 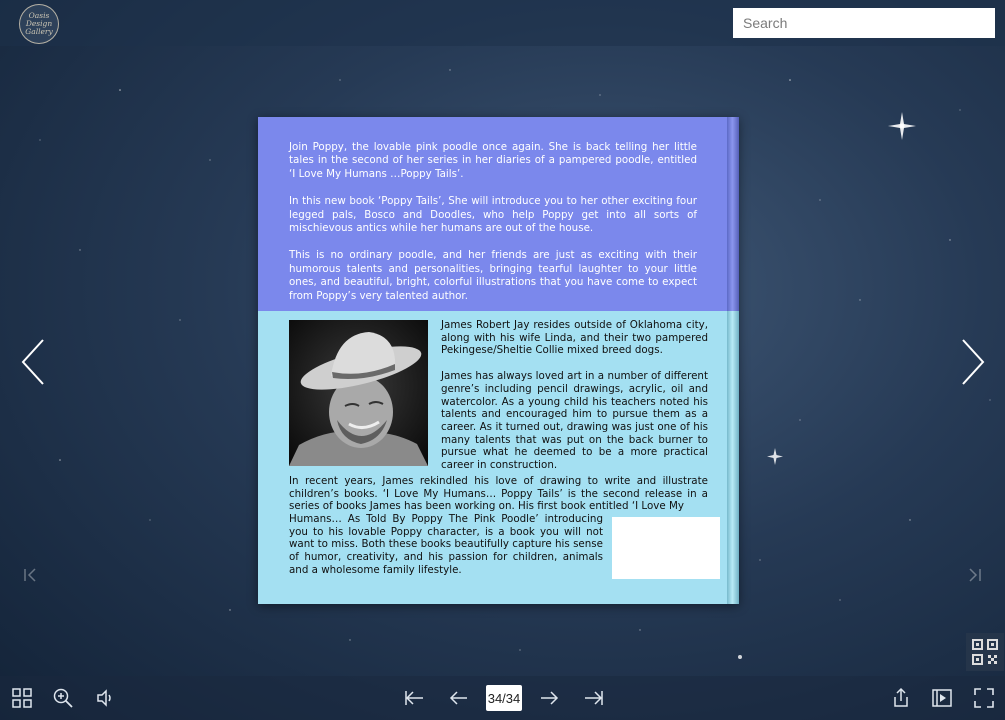 I want to click on previous-page-button, so click(x=459, y=698).